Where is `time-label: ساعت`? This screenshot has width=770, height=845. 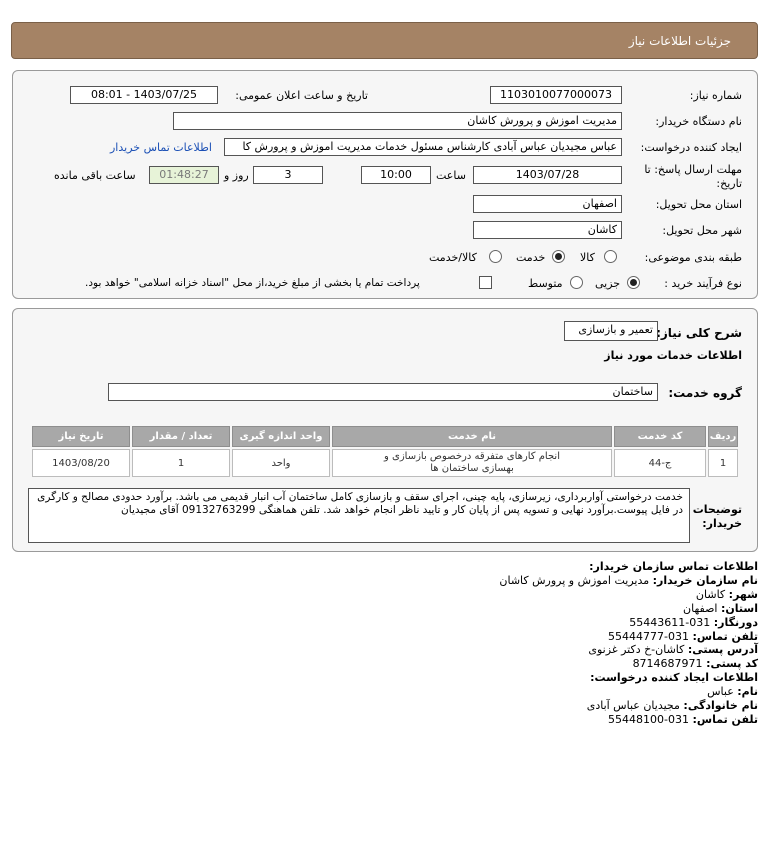
time-label: ساعت is located at coordinates (451, 175).